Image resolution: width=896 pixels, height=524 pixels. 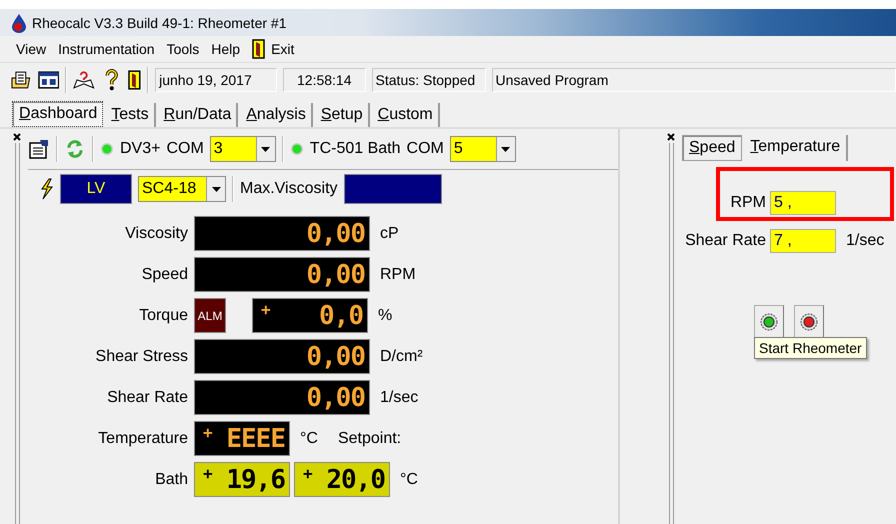 What do you see at coordinates (31, 49) in the screenshot?
I see `menu-item: View` at bounding box center [31, 49].